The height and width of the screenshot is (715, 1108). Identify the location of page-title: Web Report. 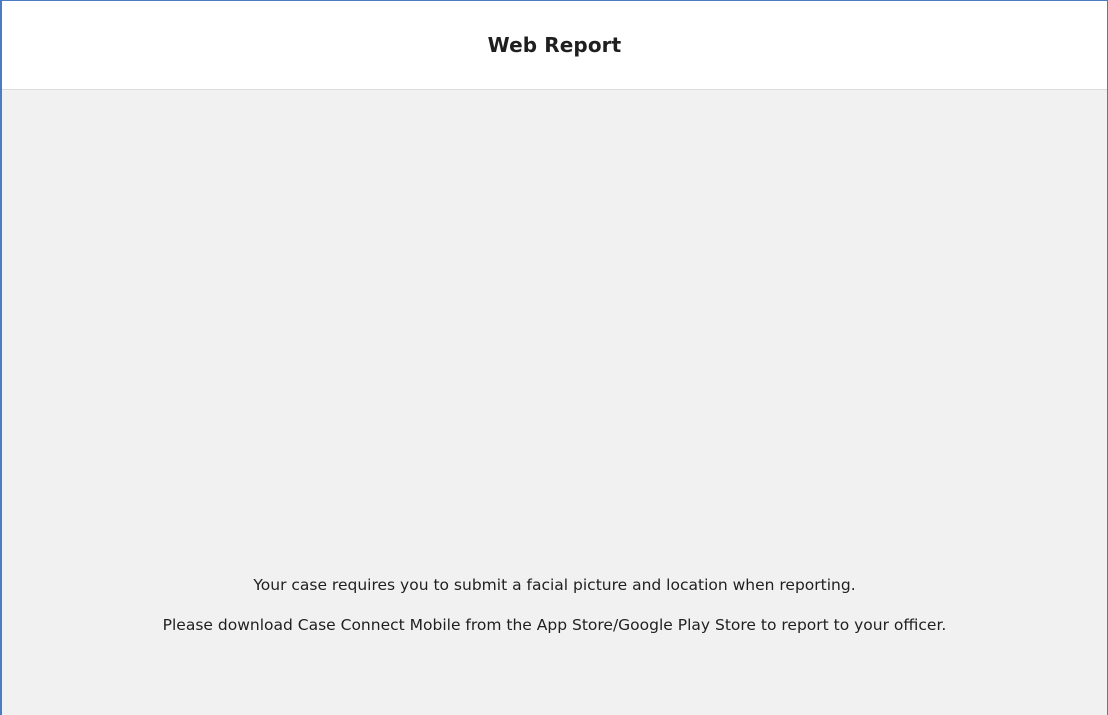
(554, 45).